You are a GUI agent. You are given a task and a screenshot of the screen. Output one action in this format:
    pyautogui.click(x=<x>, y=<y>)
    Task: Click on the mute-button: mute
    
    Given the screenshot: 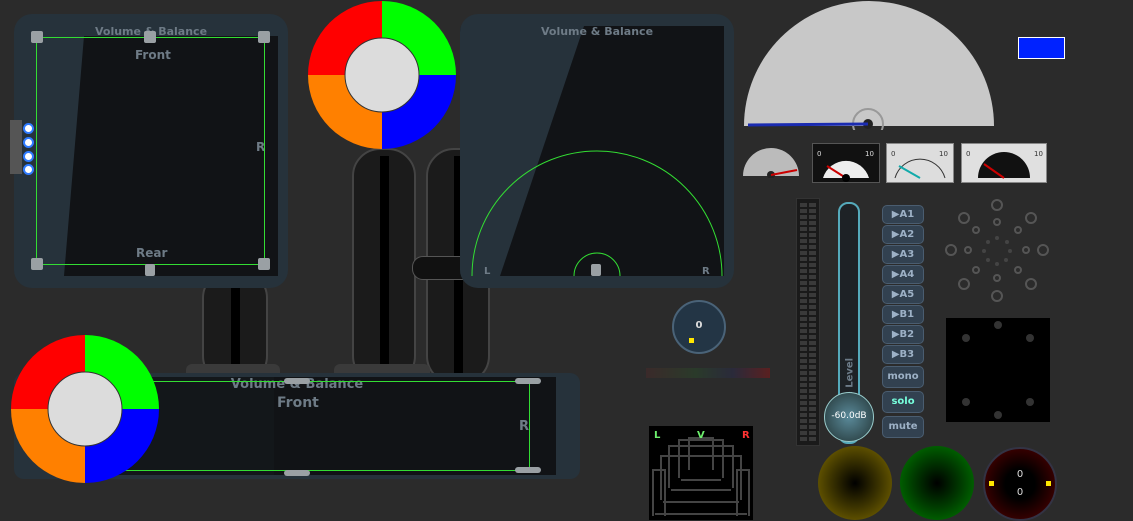 What is the action you would take?
    pyautogui.click(x=903, y=427)
    